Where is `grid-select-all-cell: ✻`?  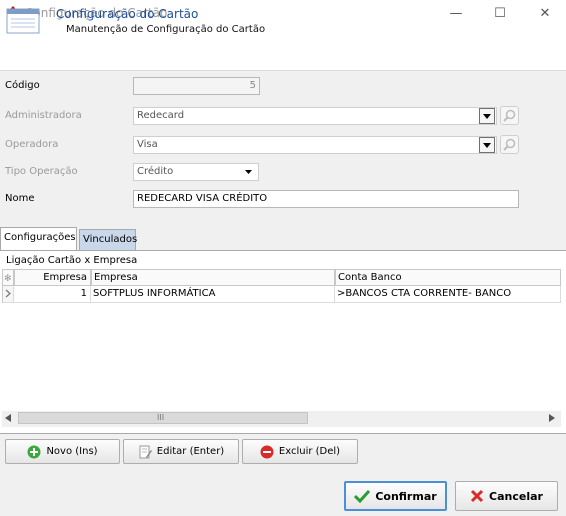
grid-select-all-cell: ✻ is located at coordinates (8, 277).